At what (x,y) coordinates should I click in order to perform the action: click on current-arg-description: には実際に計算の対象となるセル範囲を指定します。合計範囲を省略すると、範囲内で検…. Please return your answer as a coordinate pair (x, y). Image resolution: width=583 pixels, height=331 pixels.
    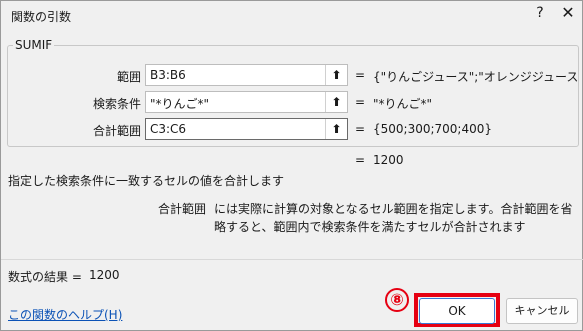
    Looking at the image, I should click on (393, 218).